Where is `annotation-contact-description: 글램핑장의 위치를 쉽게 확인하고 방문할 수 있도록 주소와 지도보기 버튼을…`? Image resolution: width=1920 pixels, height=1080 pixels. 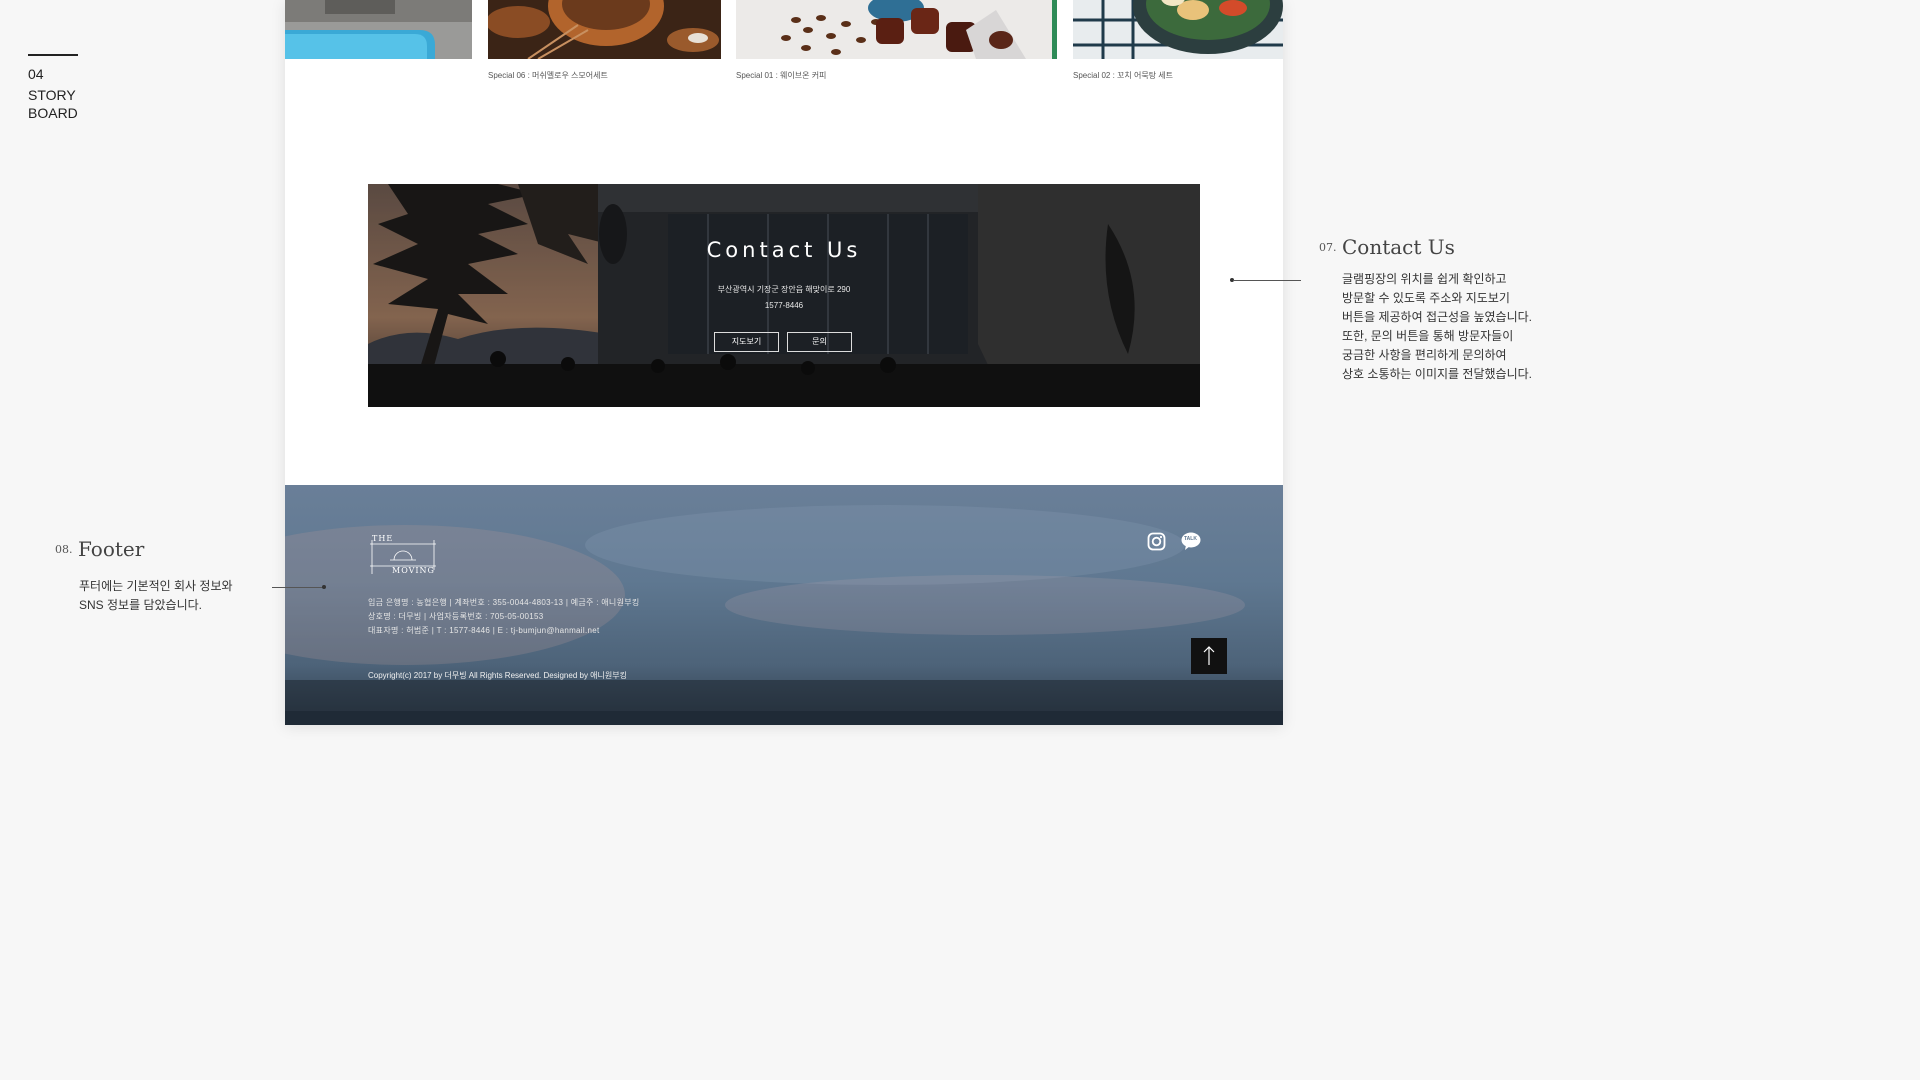 annotation-contact-description: 글램핑장의 위치를 쉽게 확인하고 방문할 수 있도록 주소와 지도보기 버튼을… is located at coordinates (1437, 326).